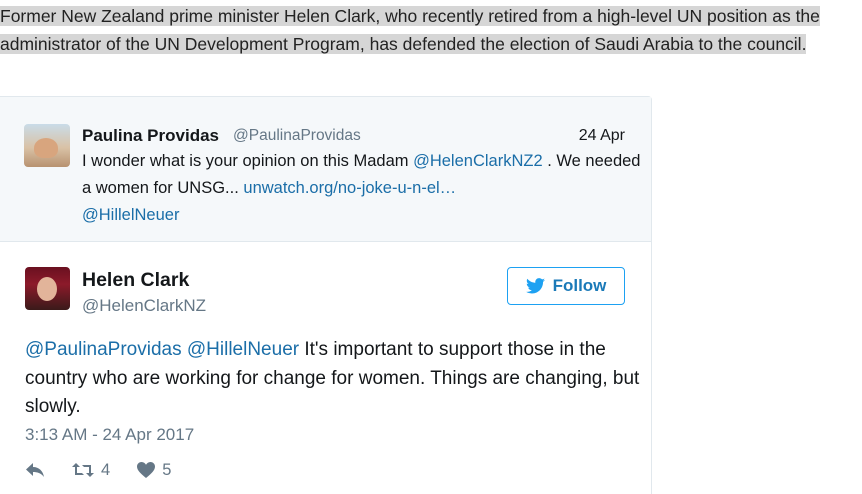 The image size is (862, 494). I want to click on follow-button: Follow, so click(566, 286).